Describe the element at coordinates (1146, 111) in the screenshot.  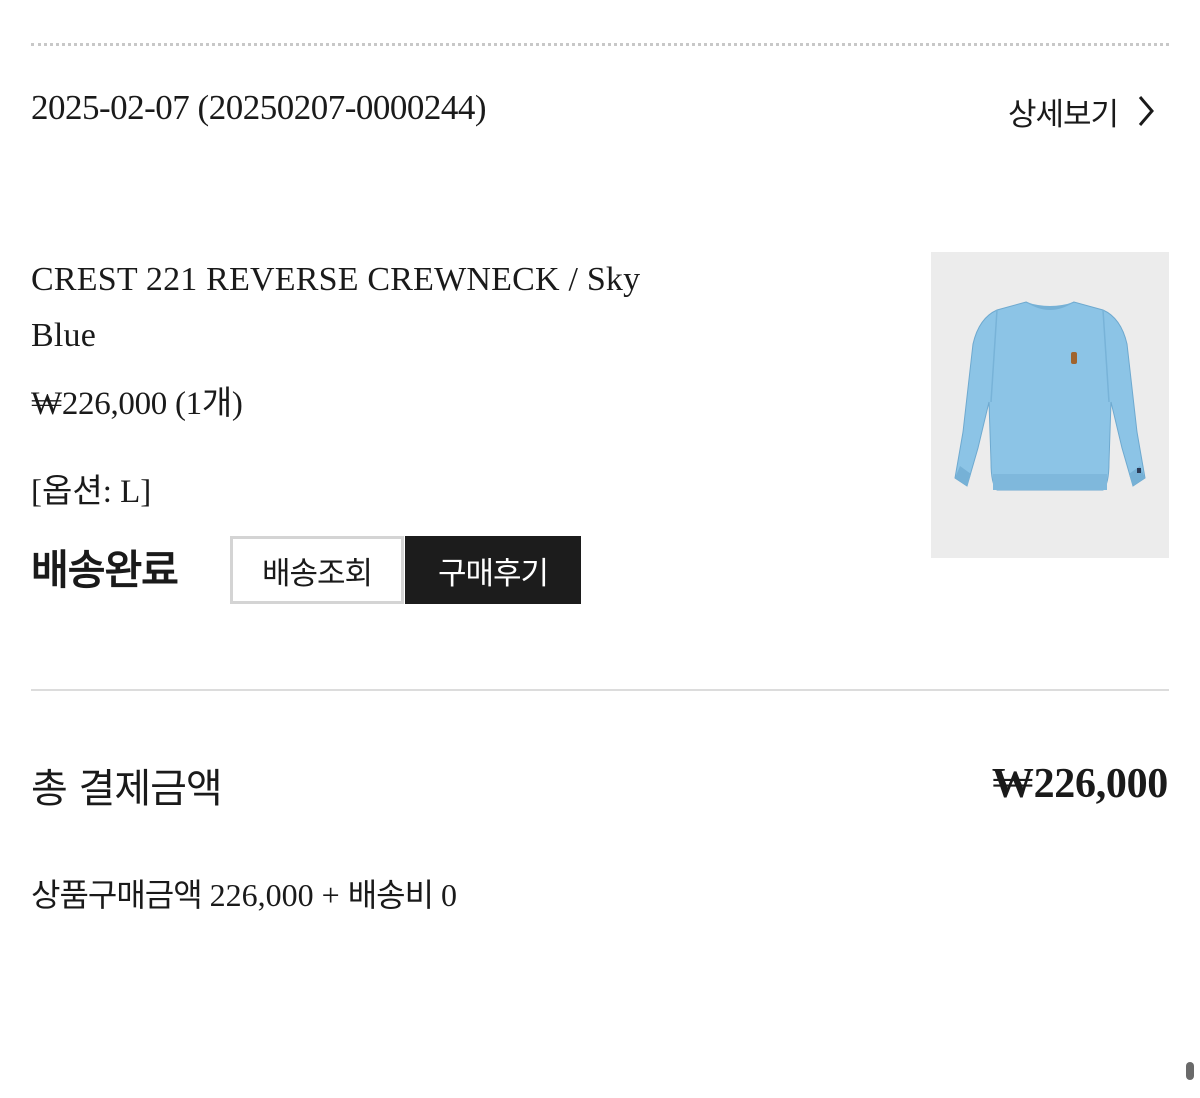
I see `chevron-right-icon` at that location.